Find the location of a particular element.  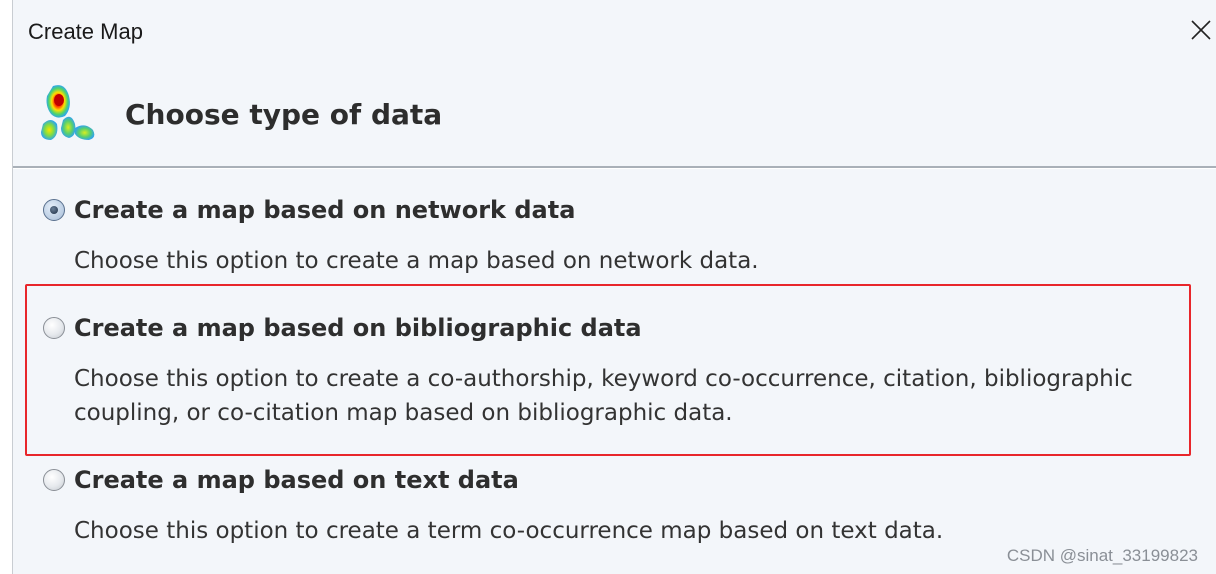

watermark: CSDN @sinat_33199823 is located at coordinates (1102, 555).